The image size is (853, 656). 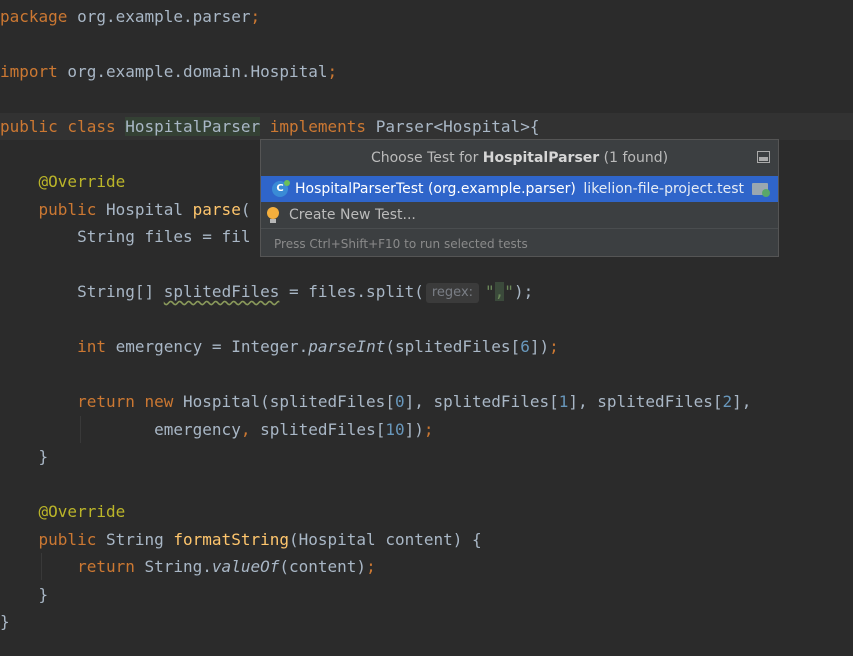 What do you see at coordinates (144, 209) in the screenshot?
I see `code-text: Hospital` at bounding box center [144, 209].